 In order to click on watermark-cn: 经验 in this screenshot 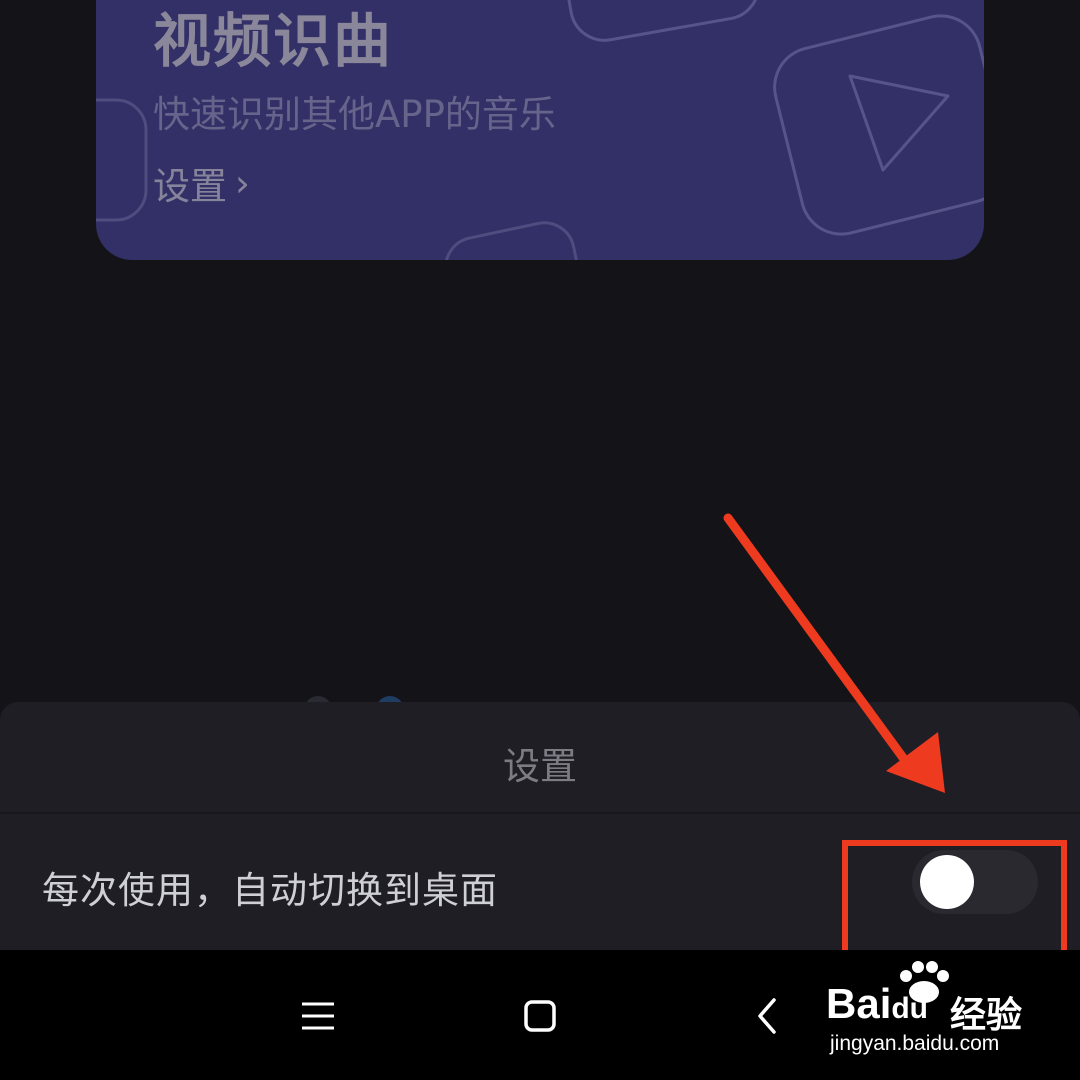, I will do `click(986, 1015)`.